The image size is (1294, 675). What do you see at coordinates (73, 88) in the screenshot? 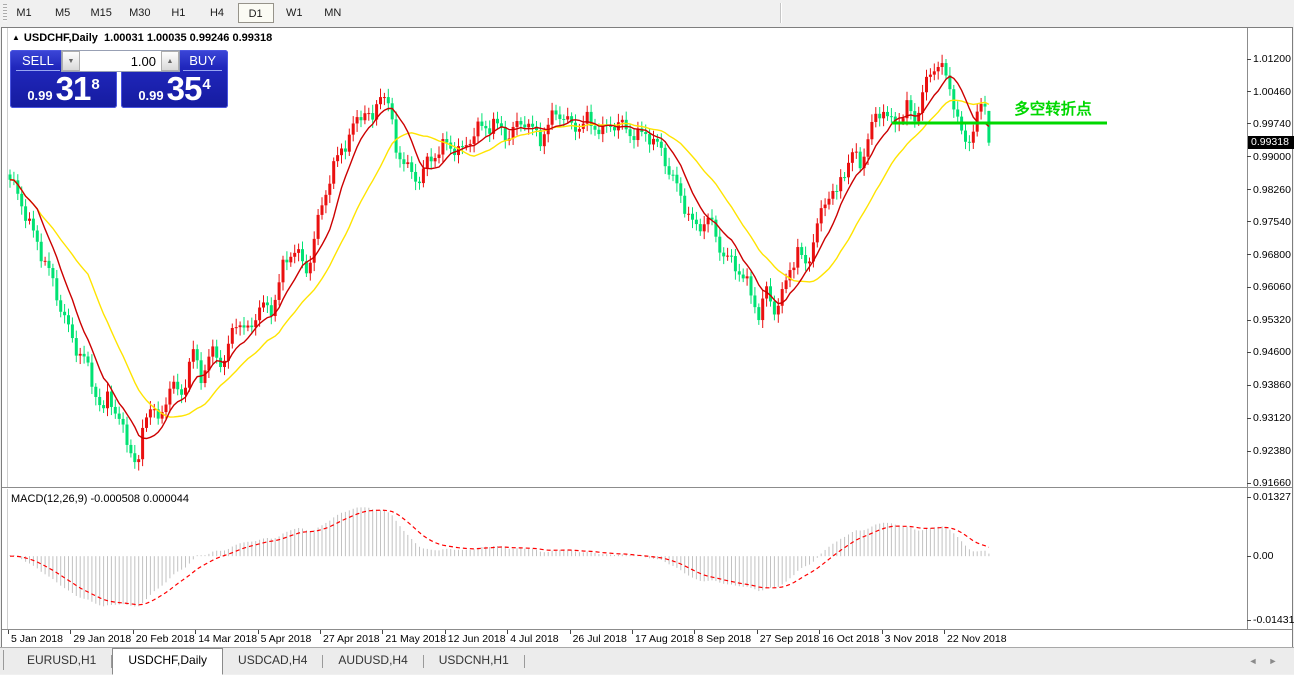
I see `sell-price-big: 31` at bounding box center [73, 88].